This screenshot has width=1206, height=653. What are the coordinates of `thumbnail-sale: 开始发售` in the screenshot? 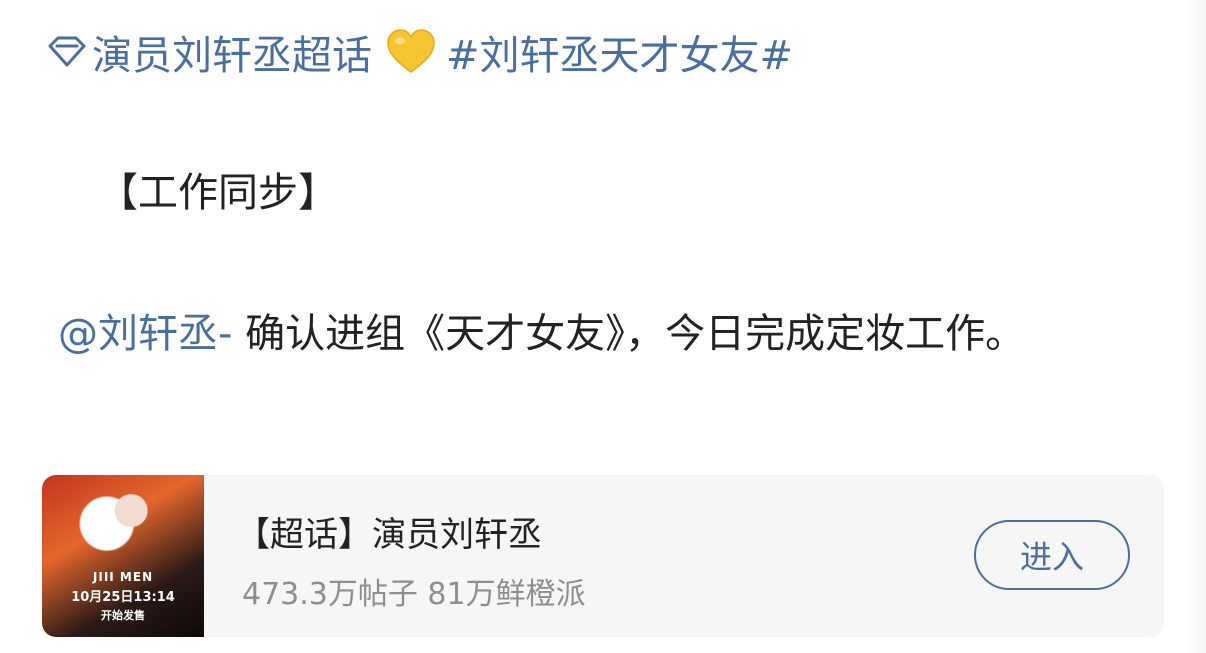 It's located at (123, 615).